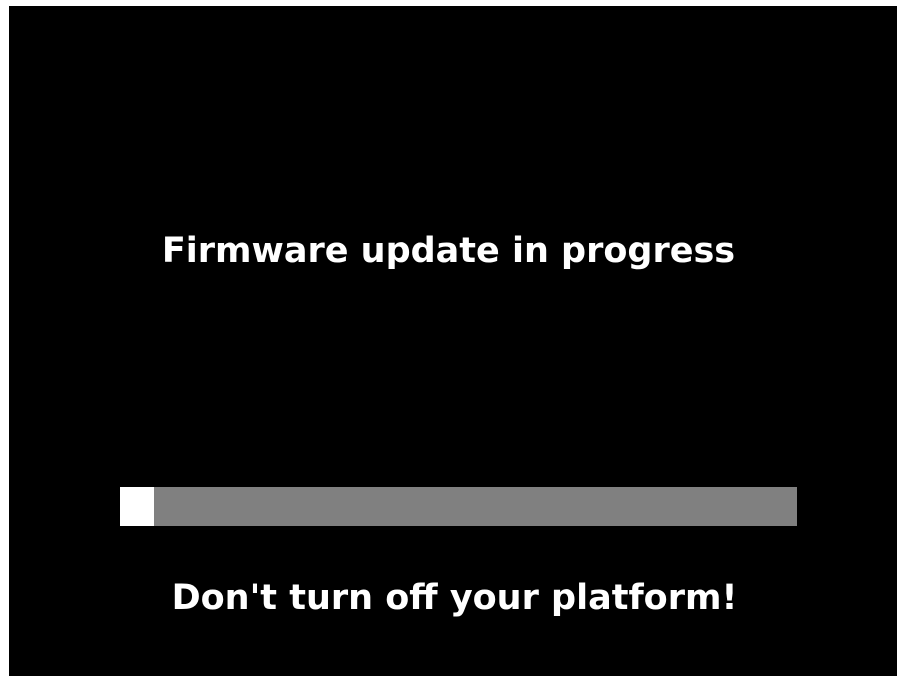 This screenshot has width=897, height=676. What do you see at coordinates (137, 506) in the screenshot?
I see `update-progress-fill` at bounding box center [137, 506].